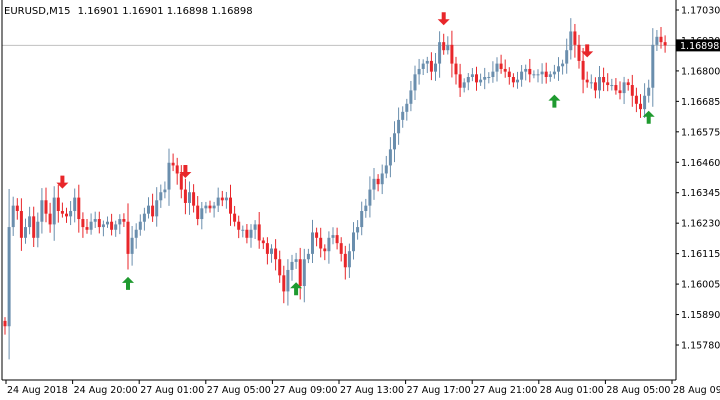 The width and height of the screenshot is (720, 400). What do you see at coordinates (700, 71) in the screenshot?
I see `y-tick-label: 1.16800` at bounding box center [700, 71].